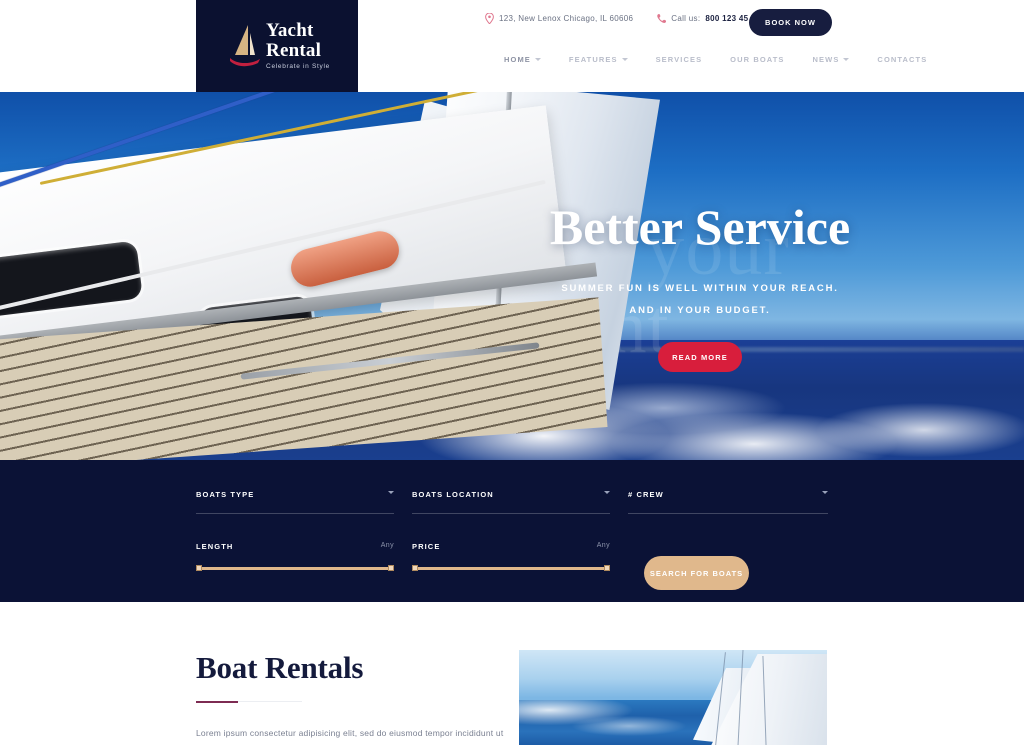 This screenshot has width=1024, height=745. I want to click on nav-label: SERVICES, so click(679, 59).